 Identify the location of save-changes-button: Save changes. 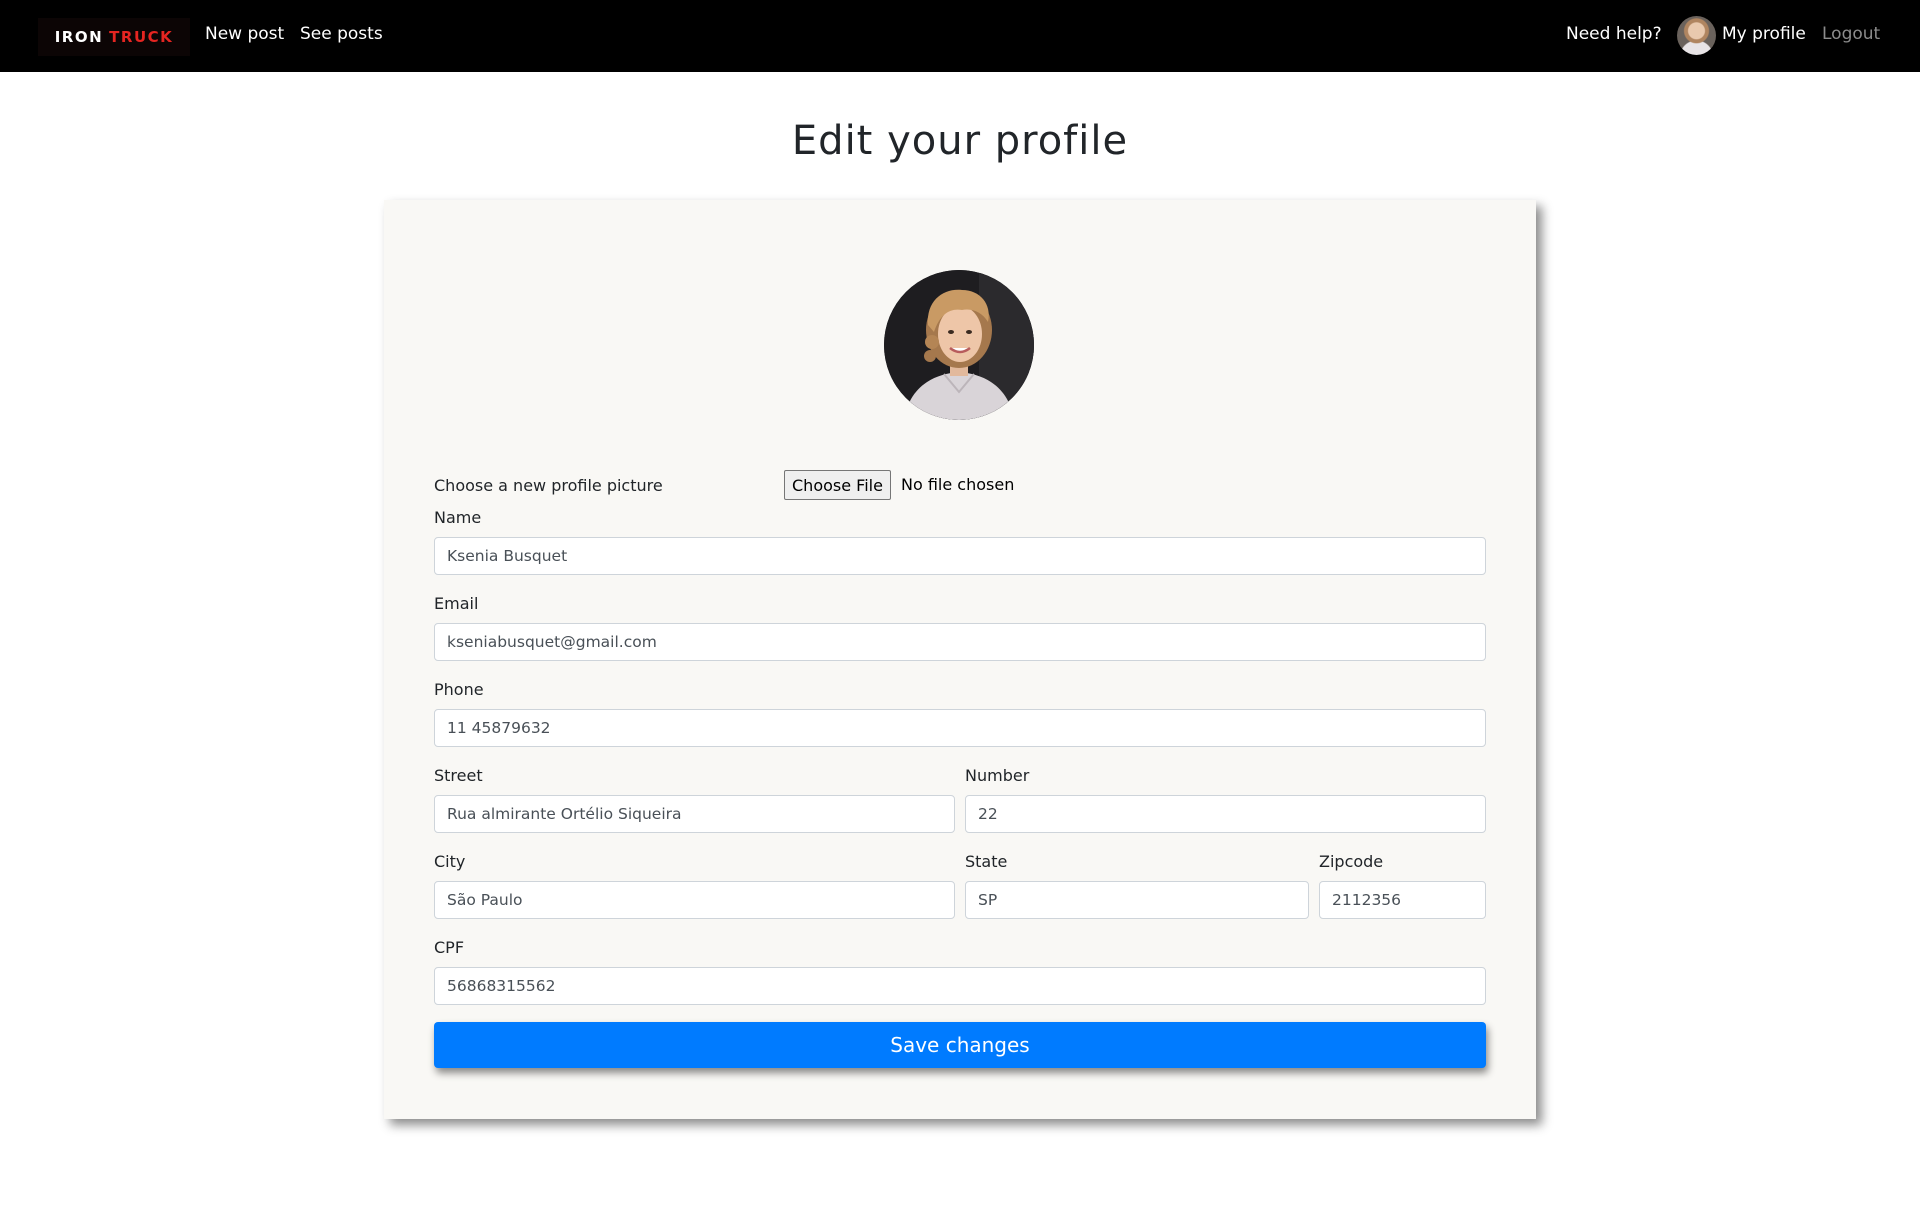
(960, 1045).